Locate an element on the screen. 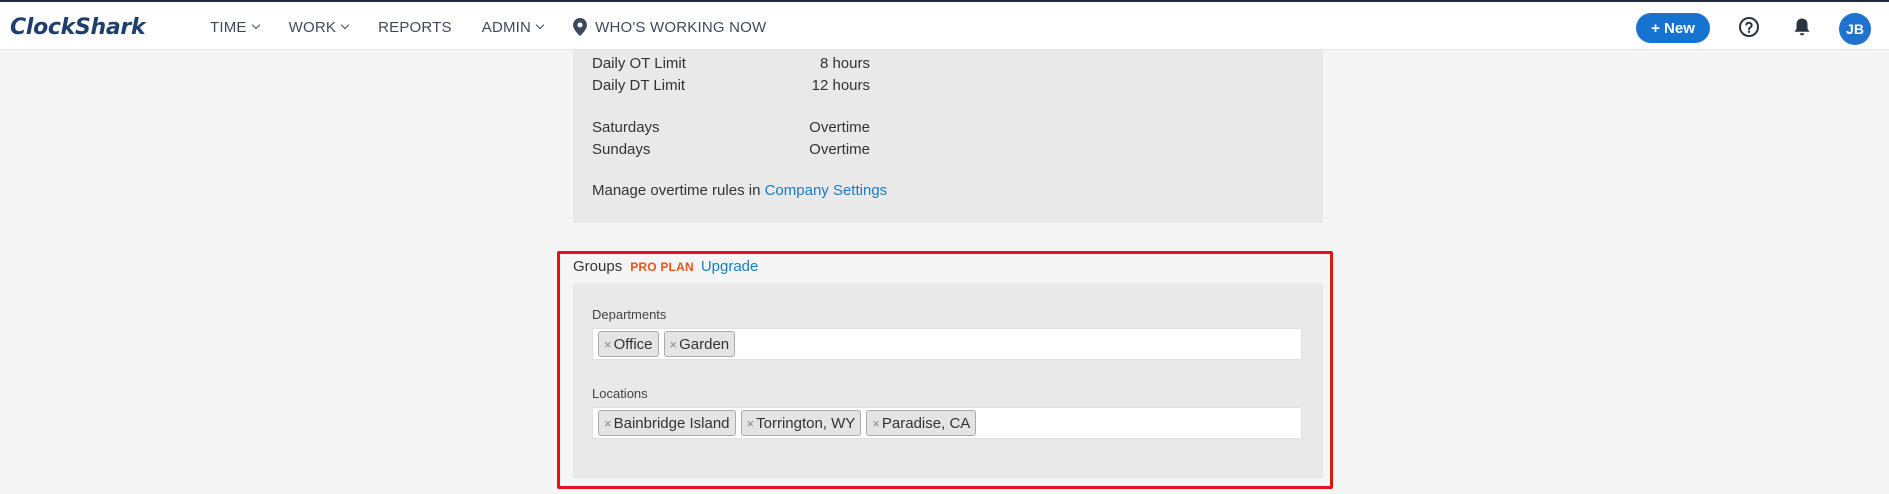 This screenshot has height=494, width=1889. nav-whos-working-now: WHO'S WORKING NOW is located at coordinates (669, 27).